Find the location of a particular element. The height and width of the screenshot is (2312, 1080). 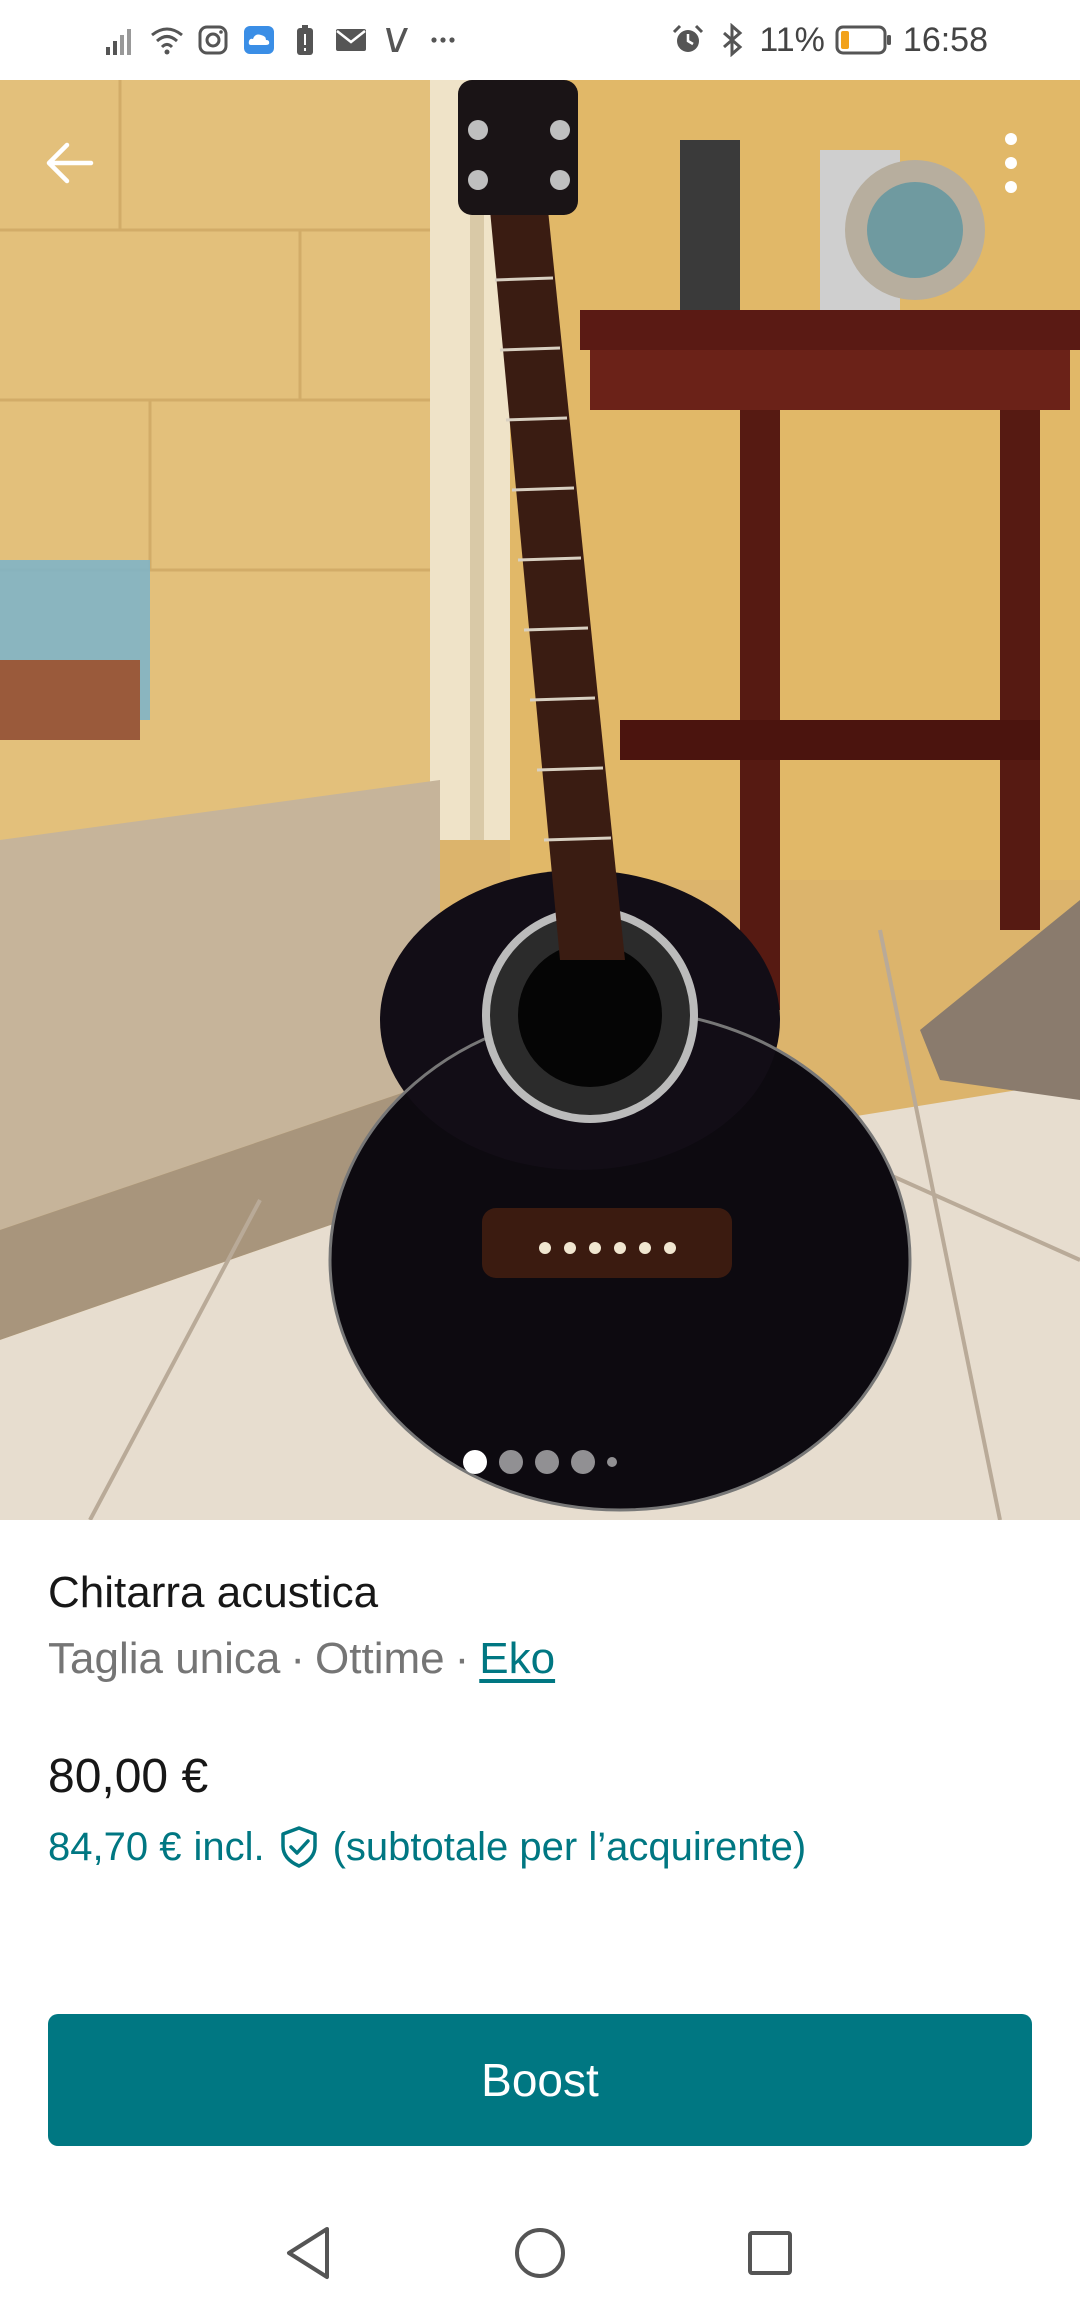

nav-home-button is located at coordinates (540, 2253).